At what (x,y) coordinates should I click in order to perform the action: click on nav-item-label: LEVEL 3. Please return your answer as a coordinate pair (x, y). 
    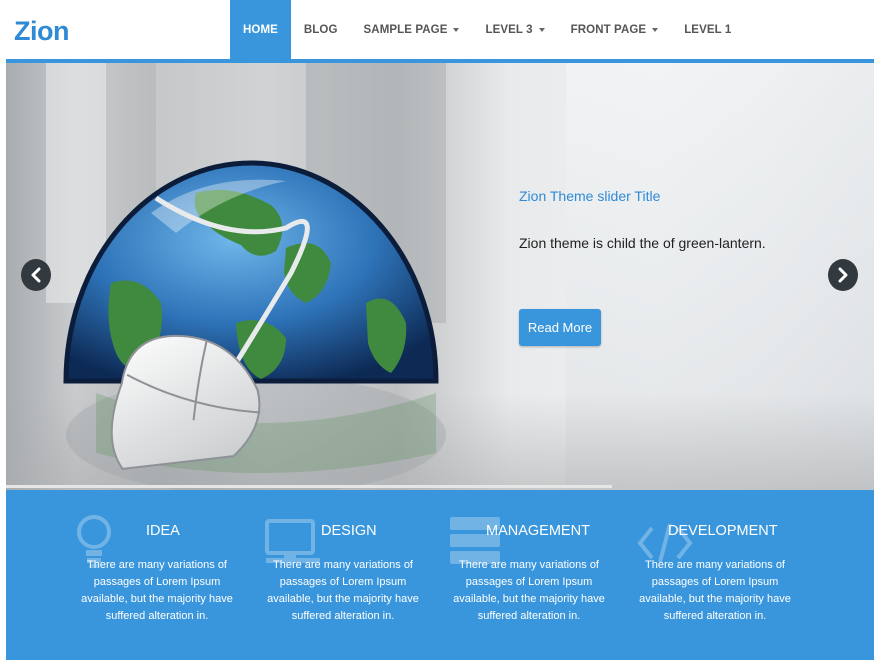
    Looking at the image, I should click on (509, 30).